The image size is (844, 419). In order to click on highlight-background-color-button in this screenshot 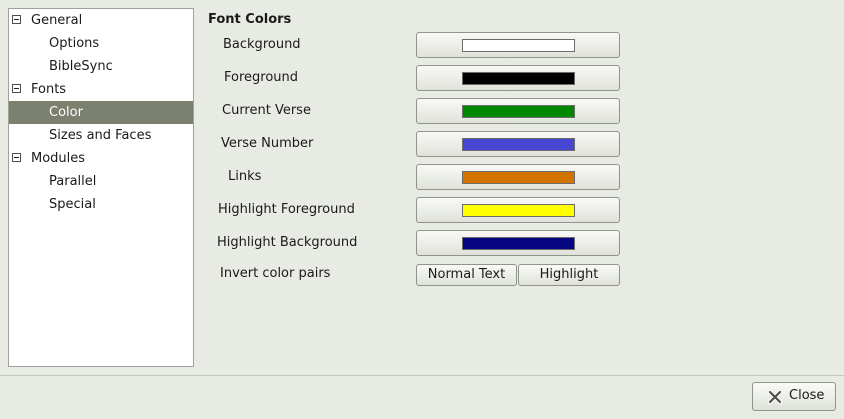, I will do `click(518, 243)`.